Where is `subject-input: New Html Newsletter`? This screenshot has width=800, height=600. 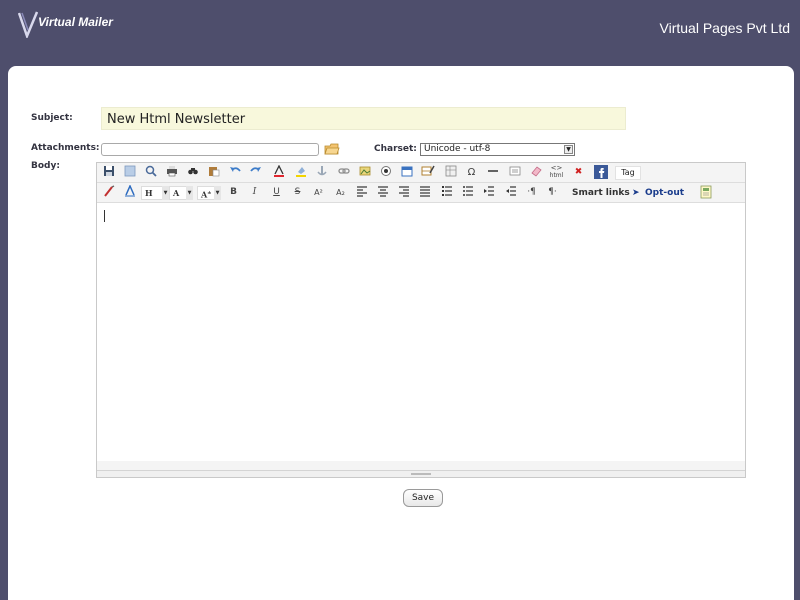 subject-input: New Html Newsletter is located at coordinates (363, 118).